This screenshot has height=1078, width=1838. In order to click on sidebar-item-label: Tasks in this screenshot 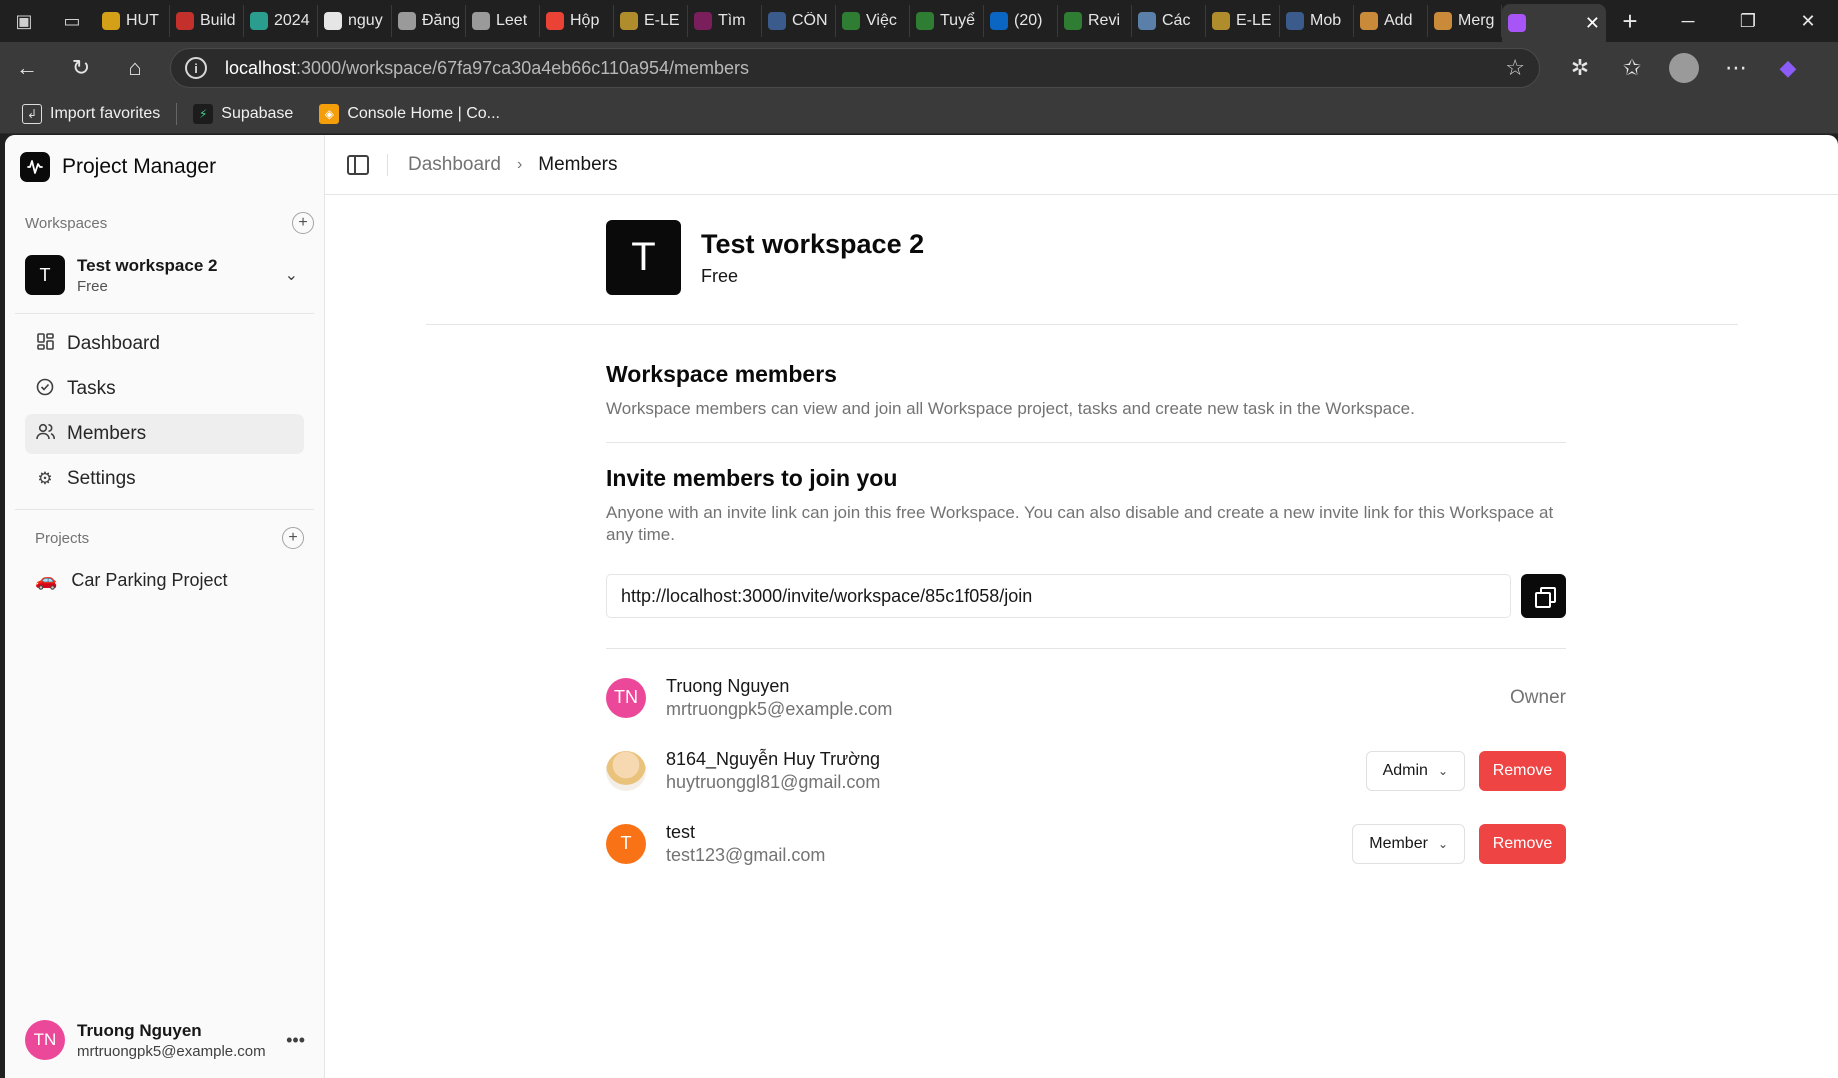, I will do `click(91, 388)`.